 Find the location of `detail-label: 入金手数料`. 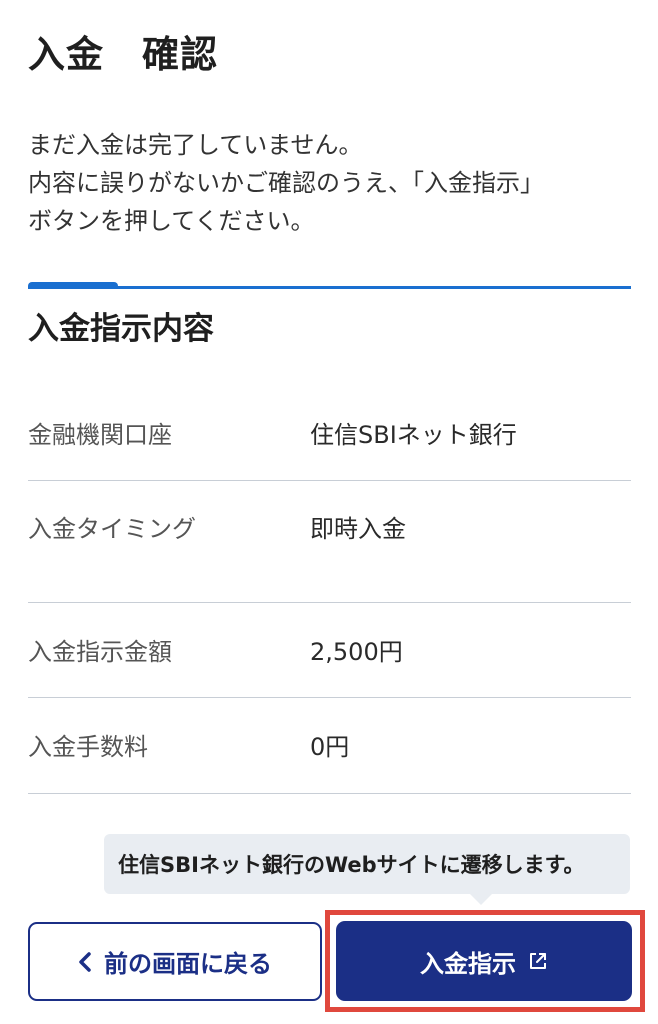

detail-label: 入金手数料 is located at coordinates (88, 747).